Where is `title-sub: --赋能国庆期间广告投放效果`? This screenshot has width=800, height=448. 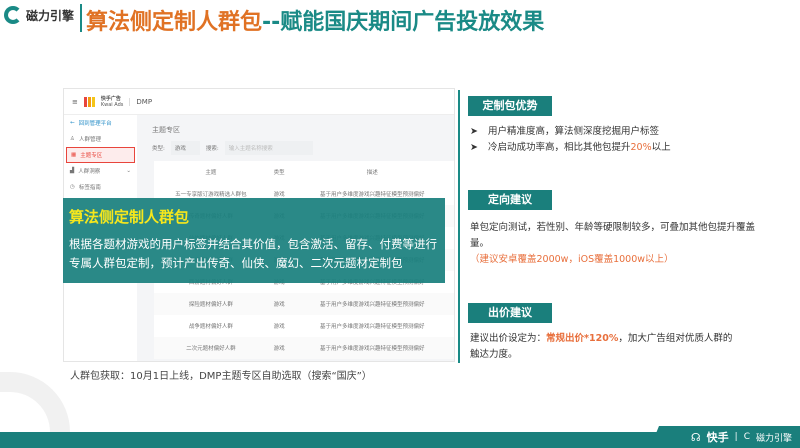 title-sub: --赋能国庆期间广告投放效果 is located at coordinates (403, 22).